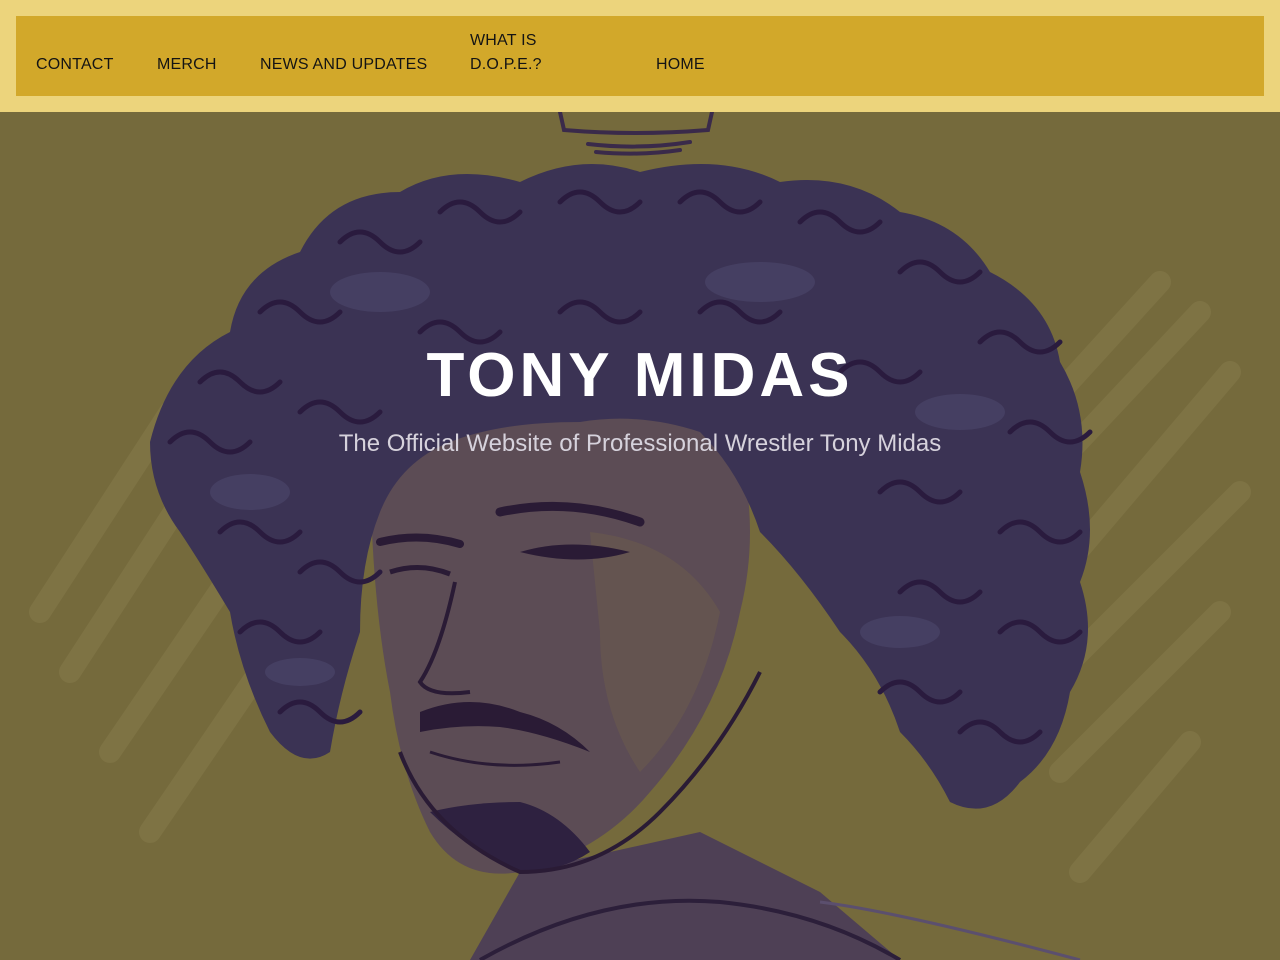  I want to click on crown-icon, so click(636, 134).